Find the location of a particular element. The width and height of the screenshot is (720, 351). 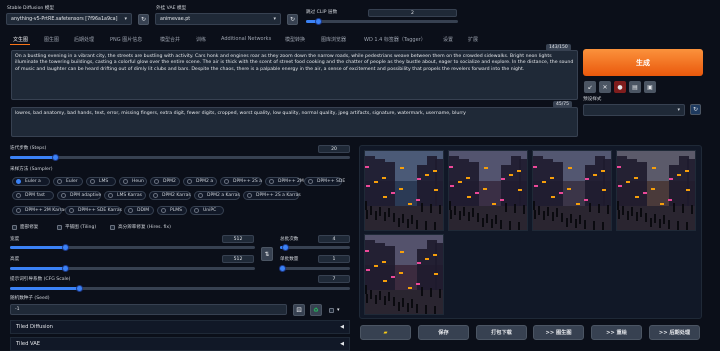

sampler-option: DPM fast is located at coordinates (33, 195).